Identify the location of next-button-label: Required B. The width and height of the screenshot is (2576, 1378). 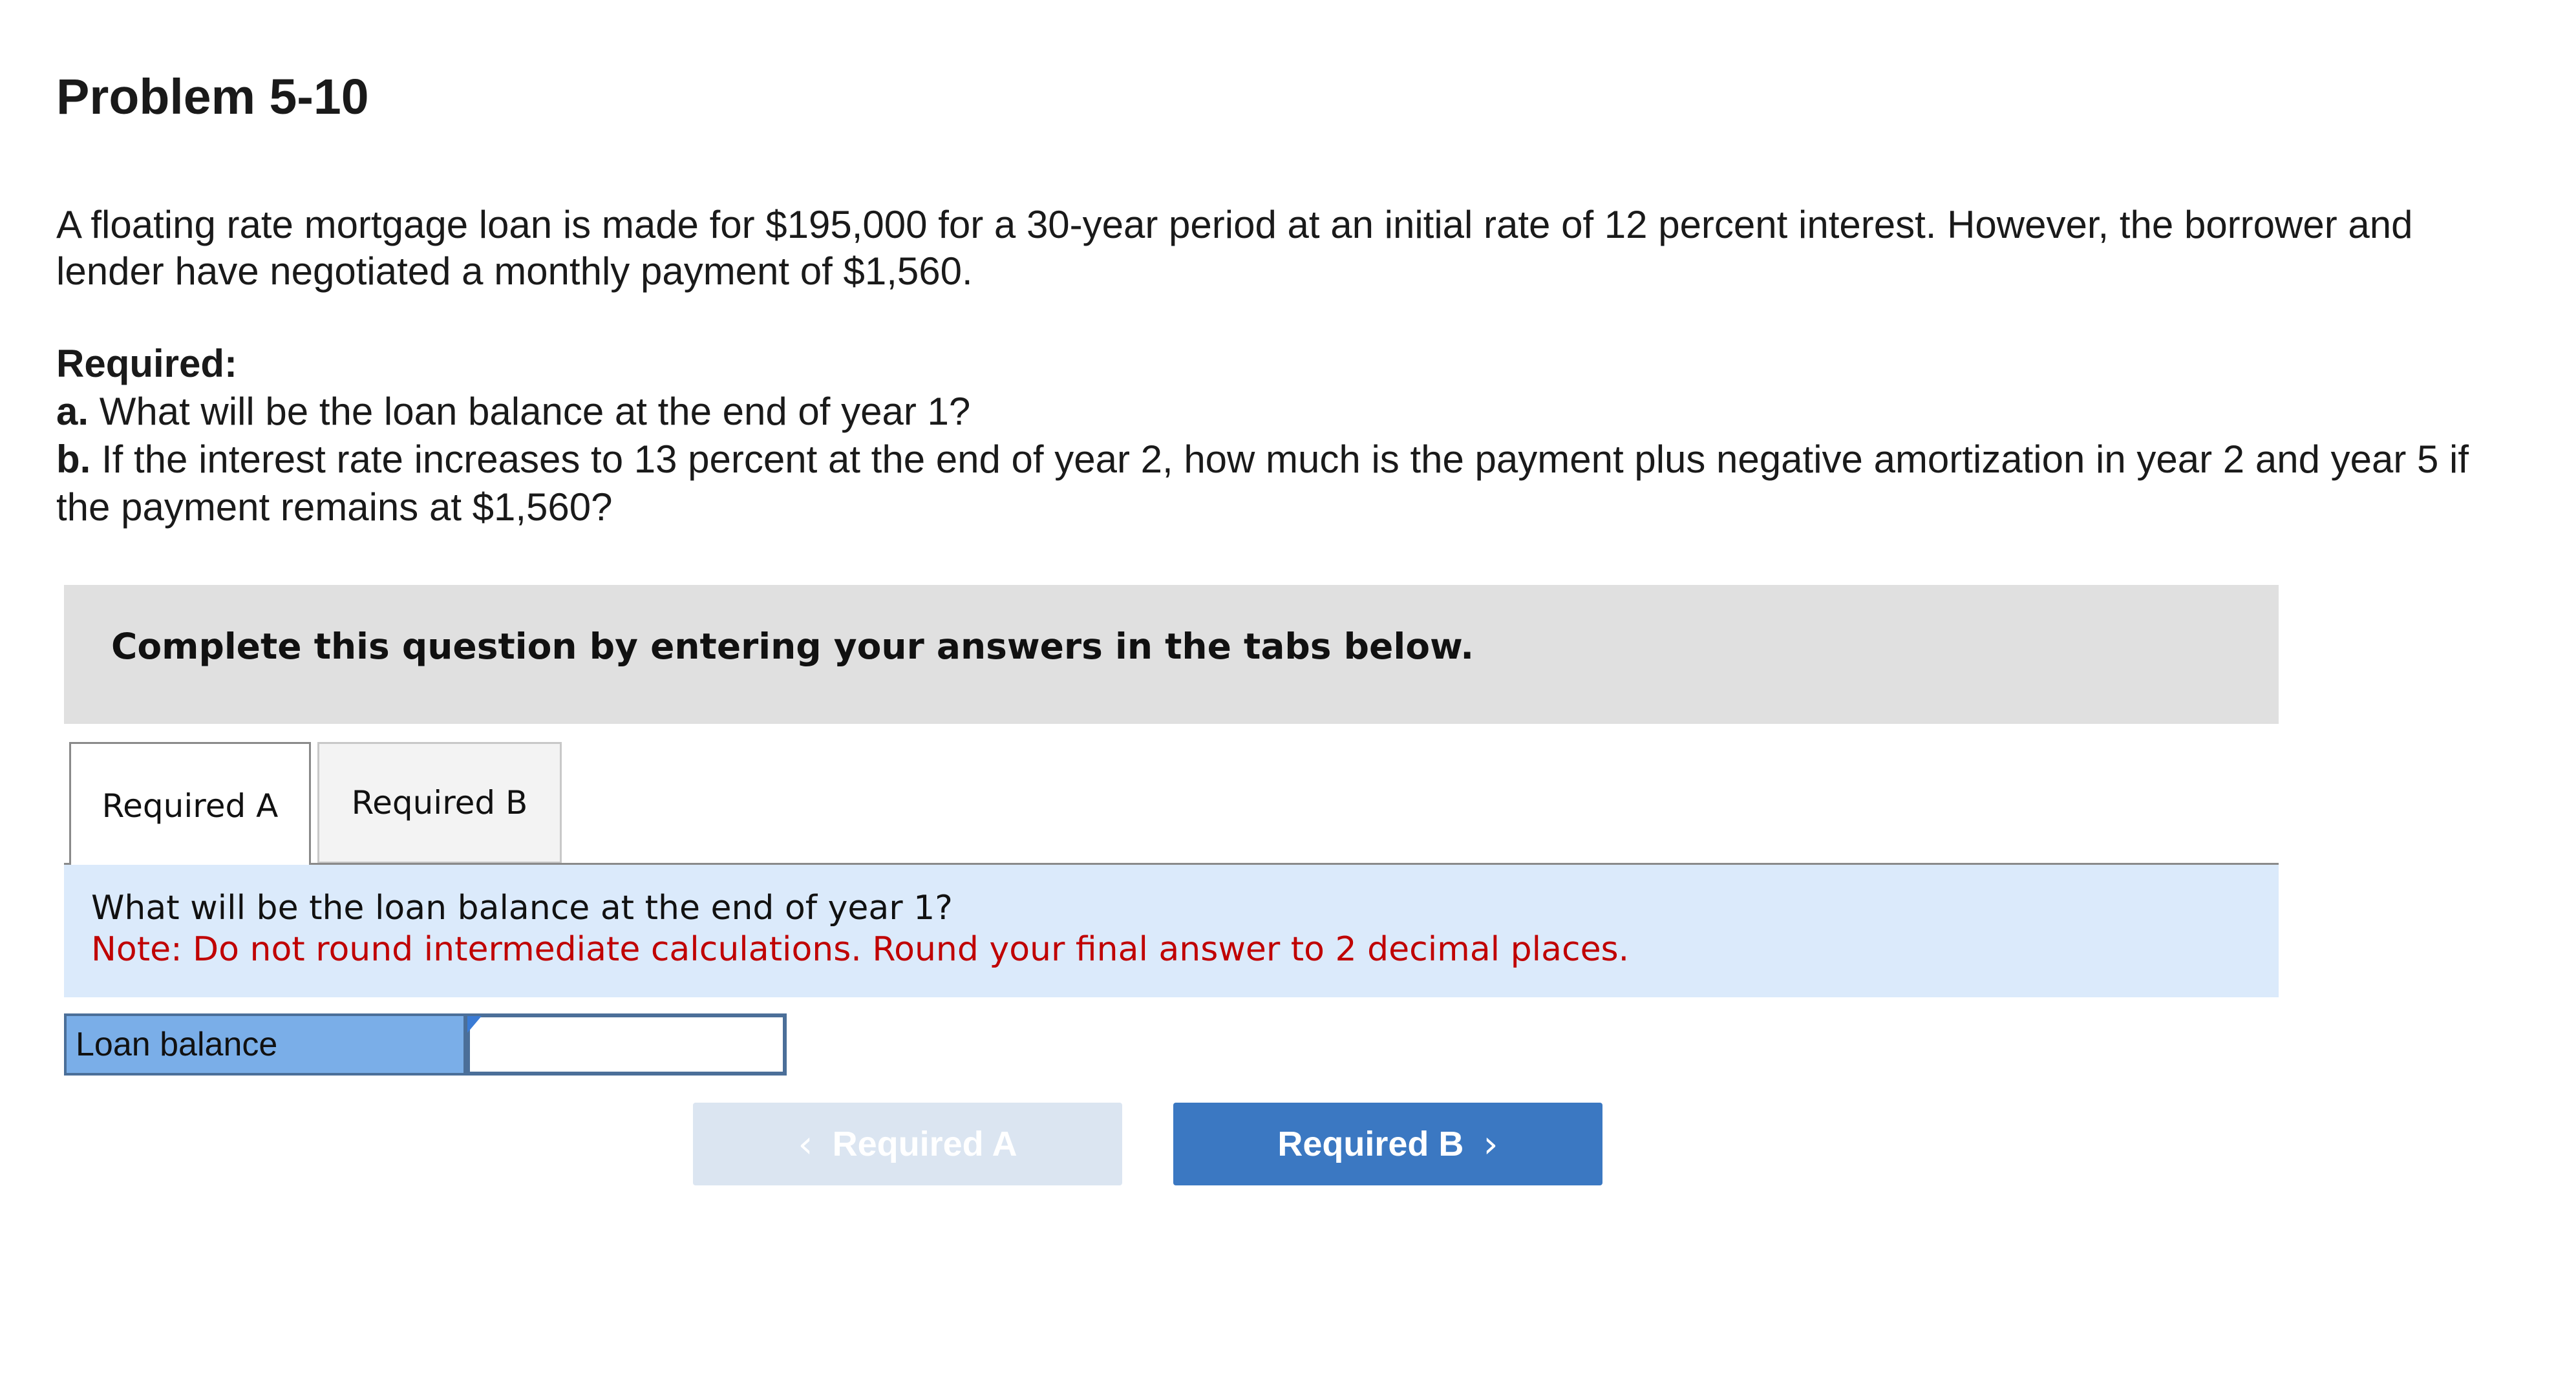
(1370, 1144).